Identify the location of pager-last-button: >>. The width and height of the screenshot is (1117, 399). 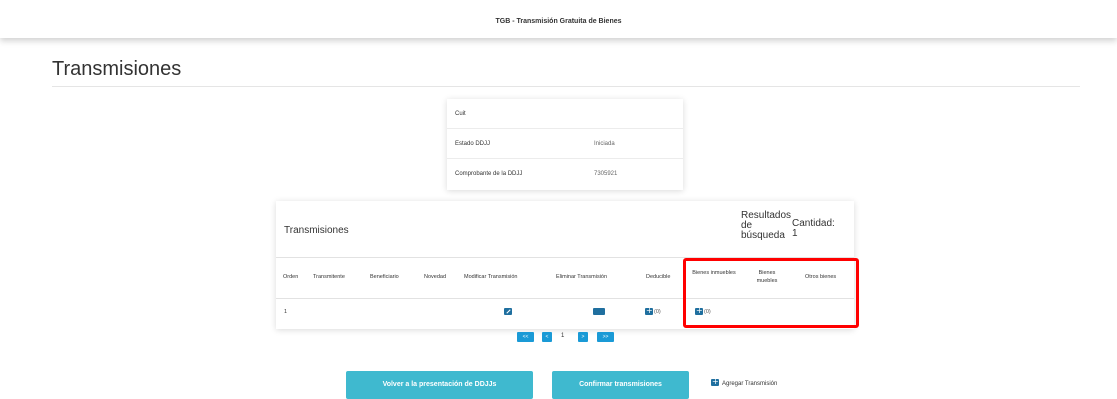
(605, 337).